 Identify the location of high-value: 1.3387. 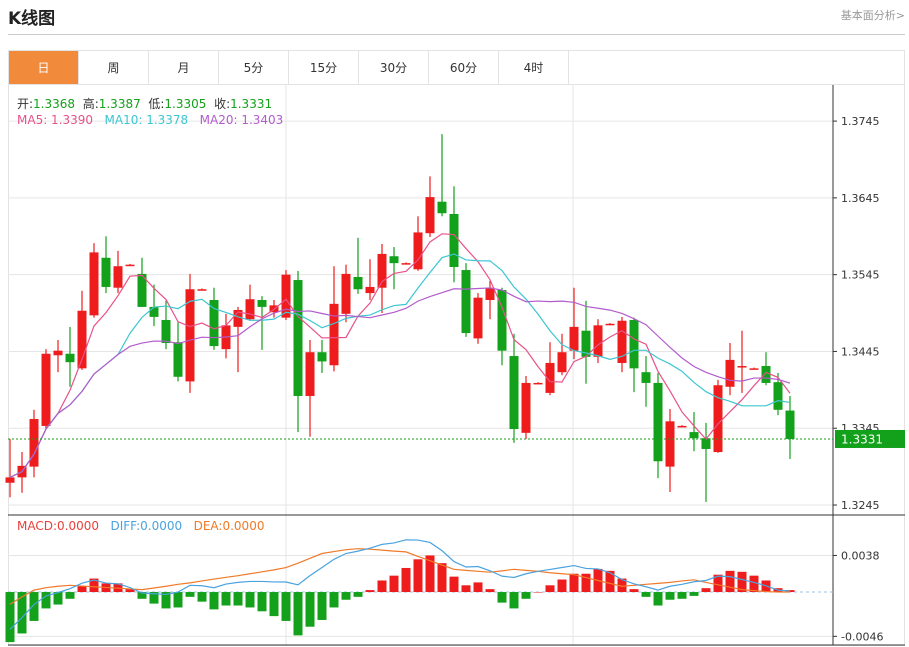
(119, 104).